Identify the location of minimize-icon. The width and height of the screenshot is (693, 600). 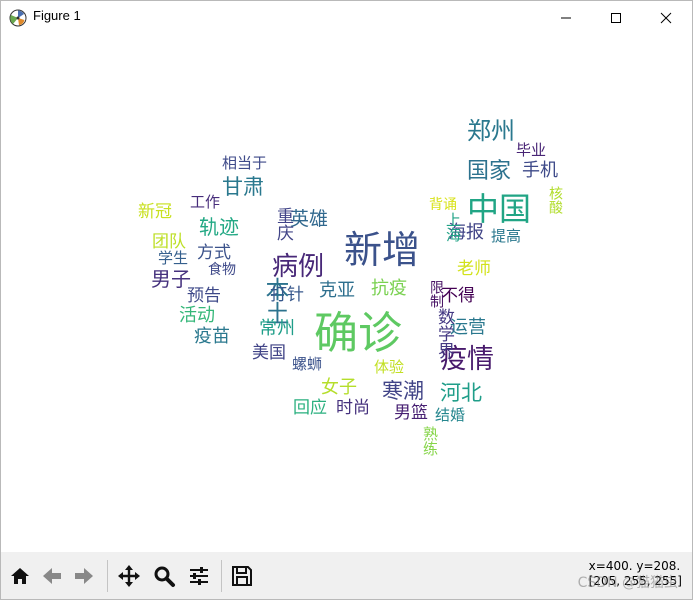
(566, 17).